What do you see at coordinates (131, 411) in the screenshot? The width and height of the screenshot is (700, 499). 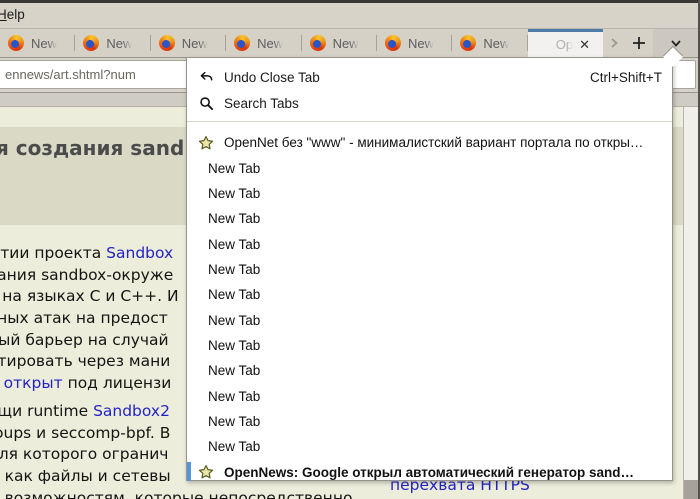 I see `article-link: Sandbox2` at bounding box center [131, 411].